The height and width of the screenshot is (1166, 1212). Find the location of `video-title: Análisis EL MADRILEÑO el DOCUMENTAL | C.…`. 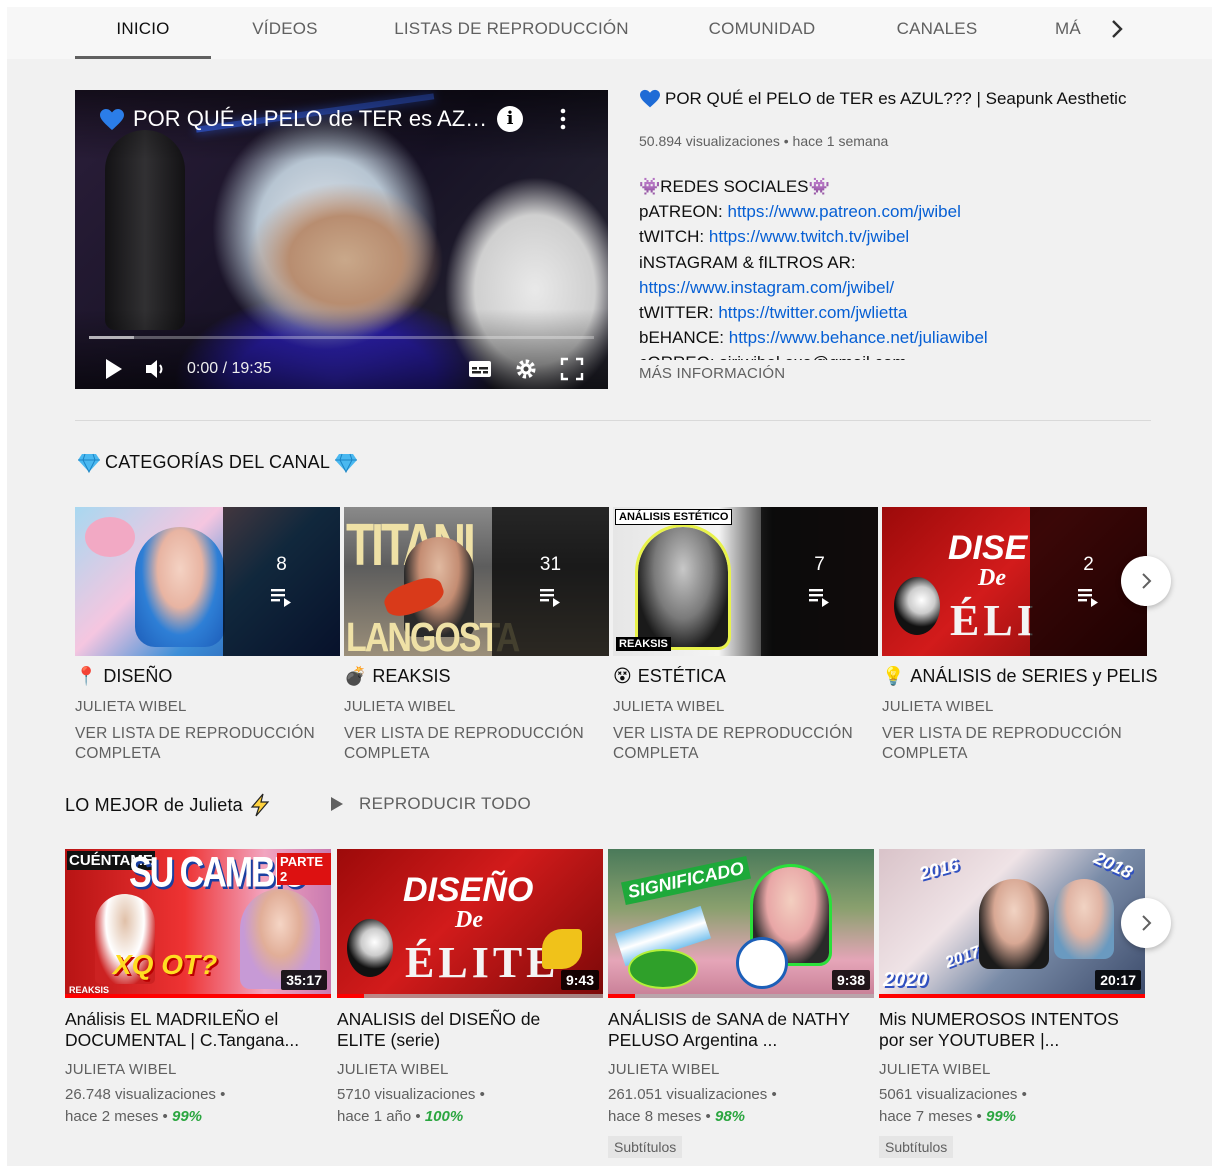

video-title: Análisis EL MADRILEÑO el DOCUMENTAL | C.… is located at coordinates (192, 1030).